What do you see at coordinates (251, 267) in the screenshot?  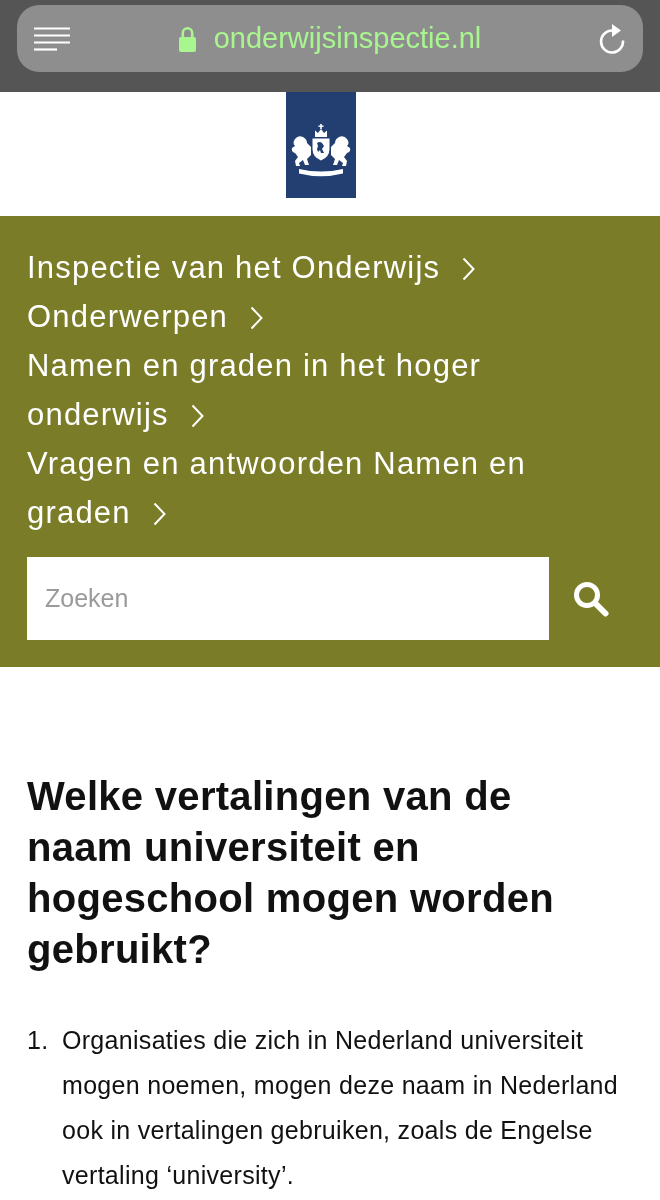 I see `breadcrumb-link: Inspectie van het Onderwijs` at bounding box center [251, 267].